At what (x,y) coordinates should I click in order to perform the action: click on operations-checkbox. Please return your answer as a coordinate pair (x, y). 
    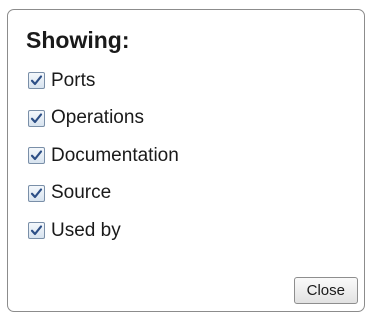
    Looking at the image, I should click on (36, 118).